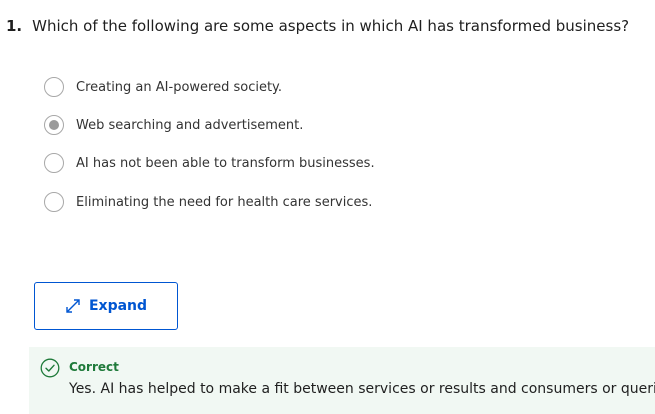 Image resolution: width=655 pixels, height=414 pixels. Describe the element at coordinates (54, 87) in the screenshot. I see `option-1-radio` at that location.